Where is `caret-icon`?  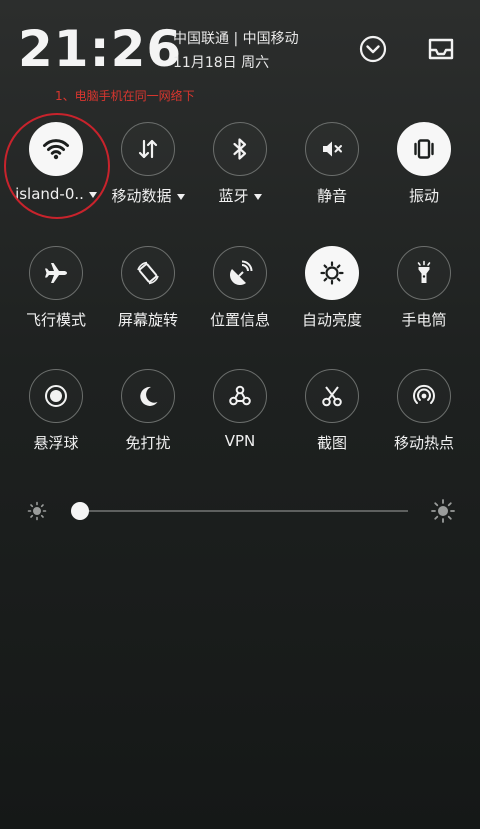
caret-icon is located at coordinates (257, 196).